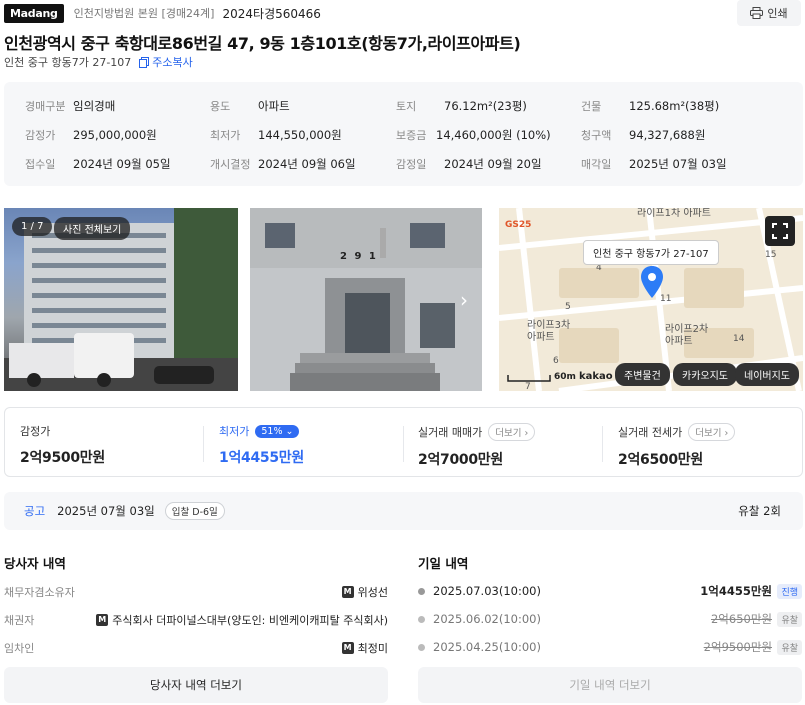 The width and height of the screenshot is (805, 705). I want to click on info-deposit: 보증금 14,460,000원 (10%), so click(473, 135).